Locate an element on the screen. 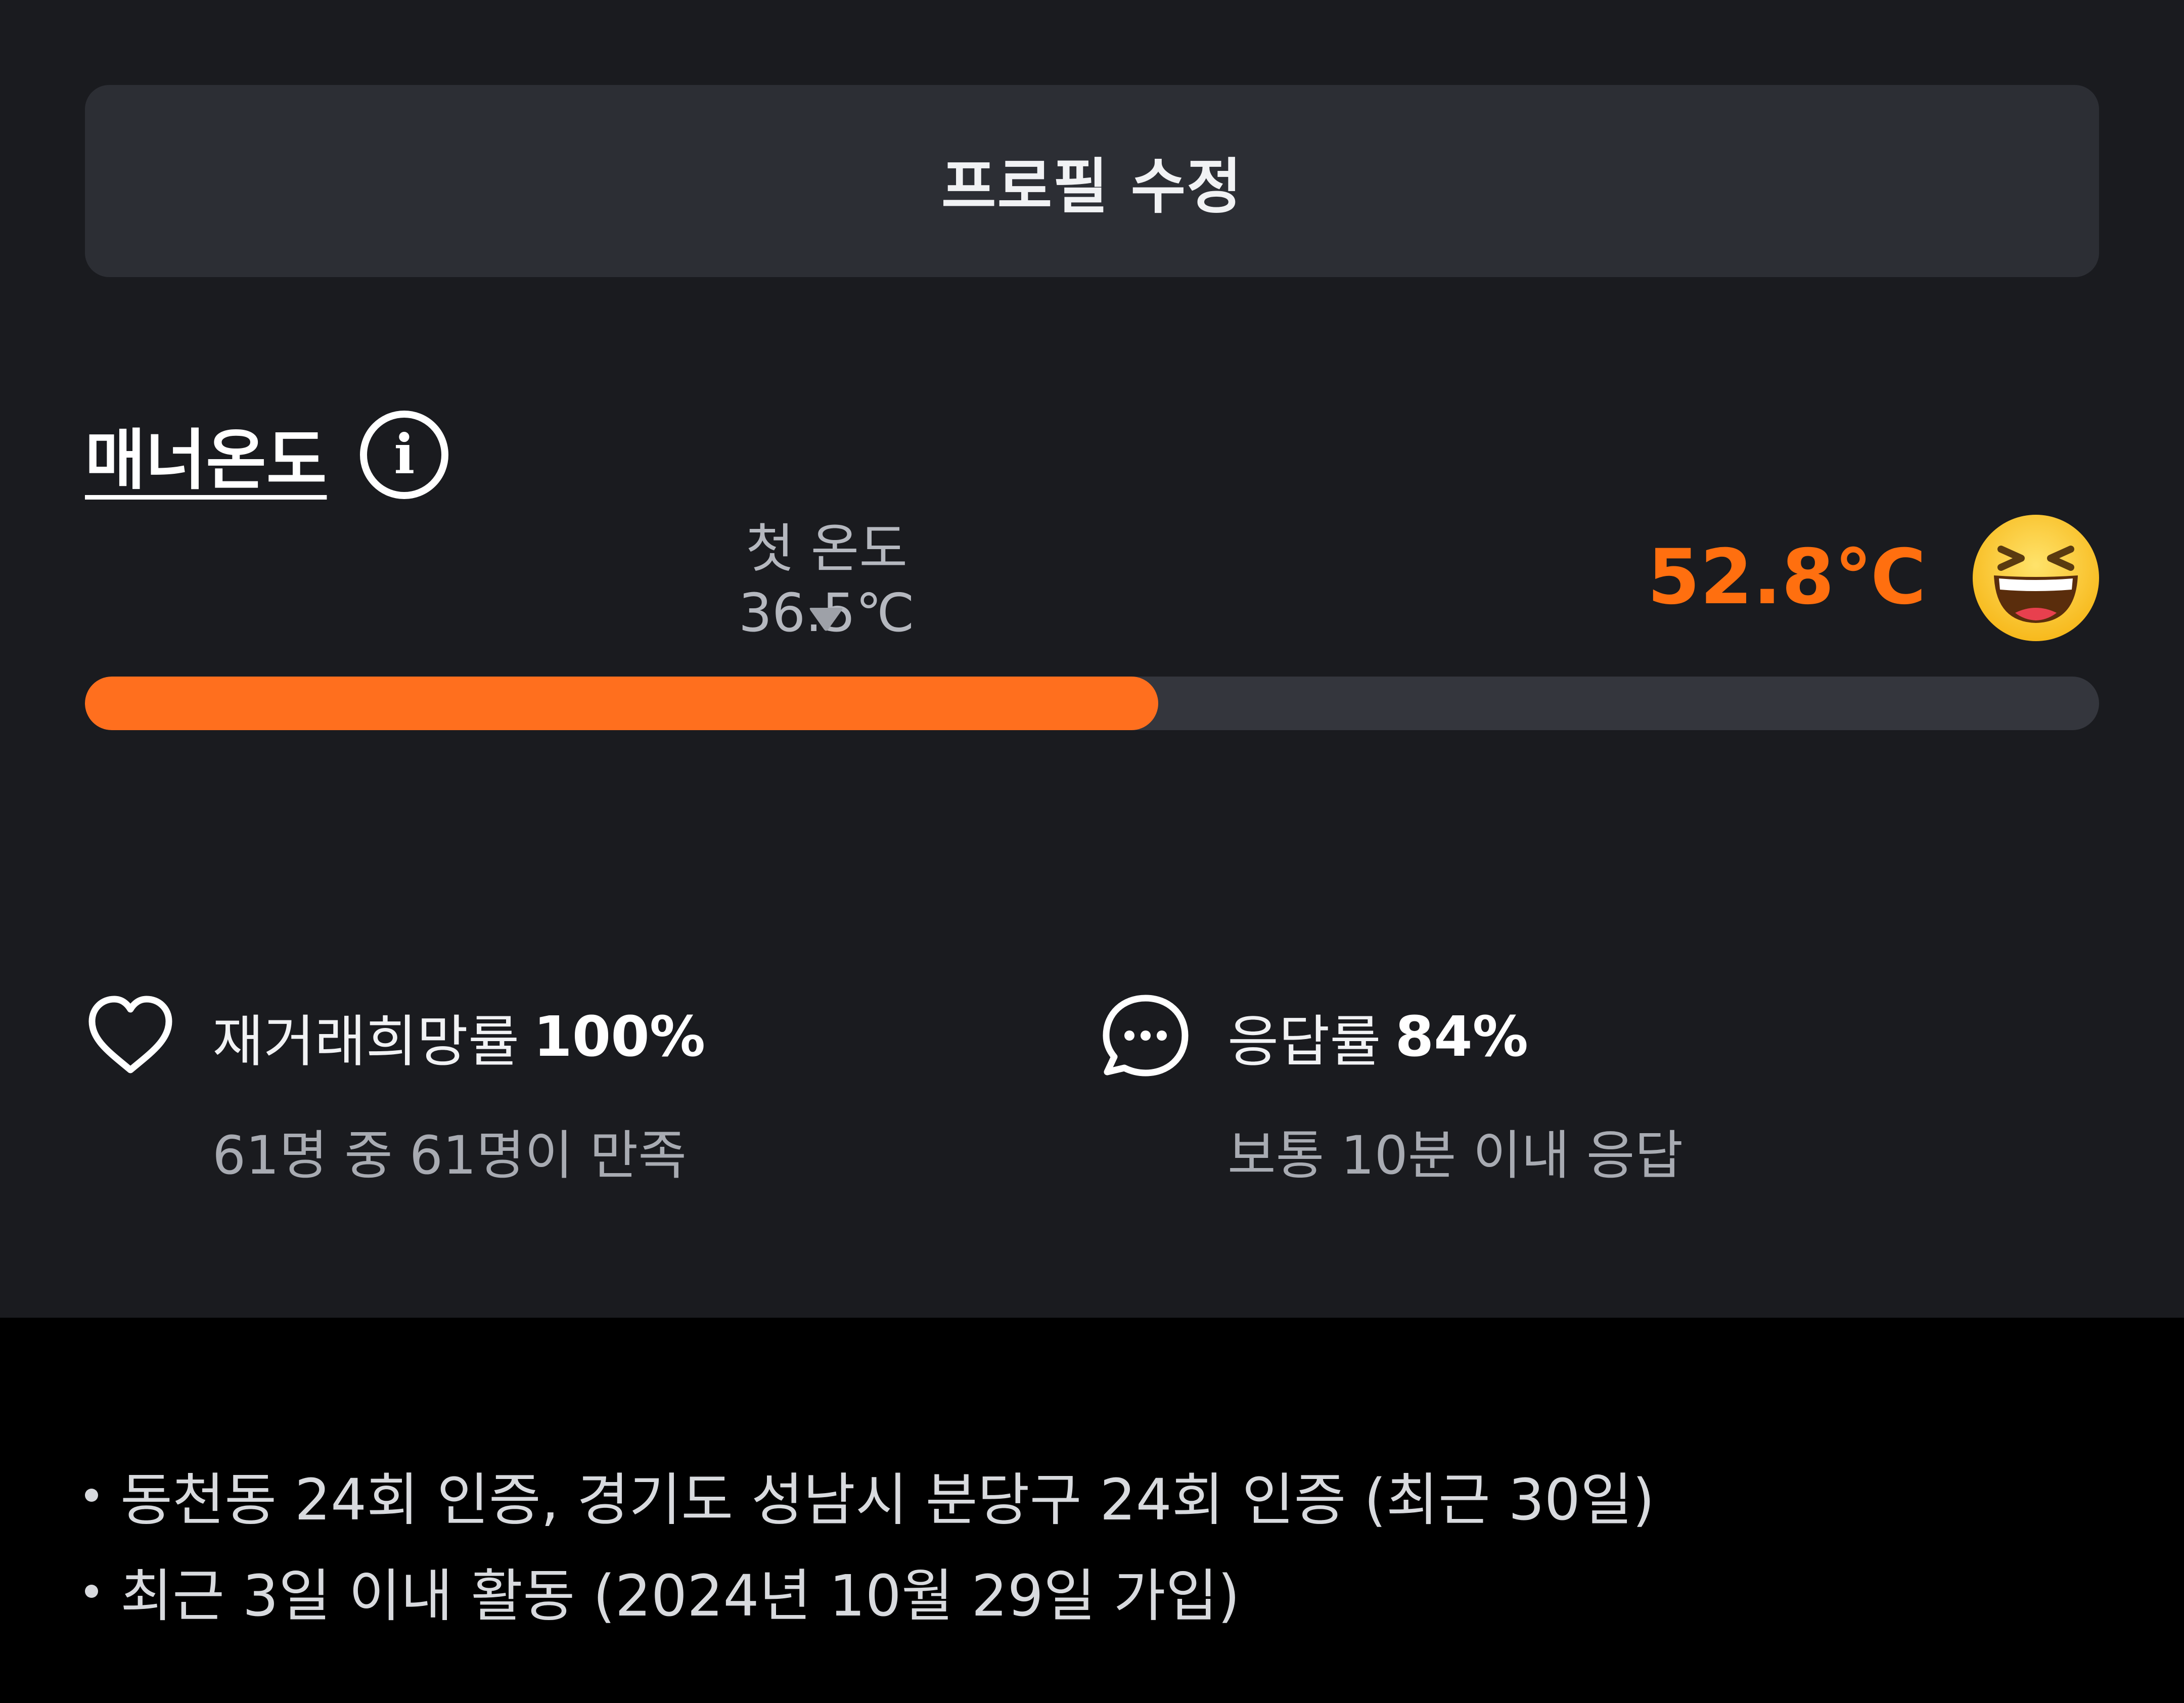 This screenshot has width=2184, height=1703. activity-line-verification: 동천동 24회 인증, 경기도 성남시 분당구 24회 인증 (최근 30일) is located at coordinates (870, 1495).